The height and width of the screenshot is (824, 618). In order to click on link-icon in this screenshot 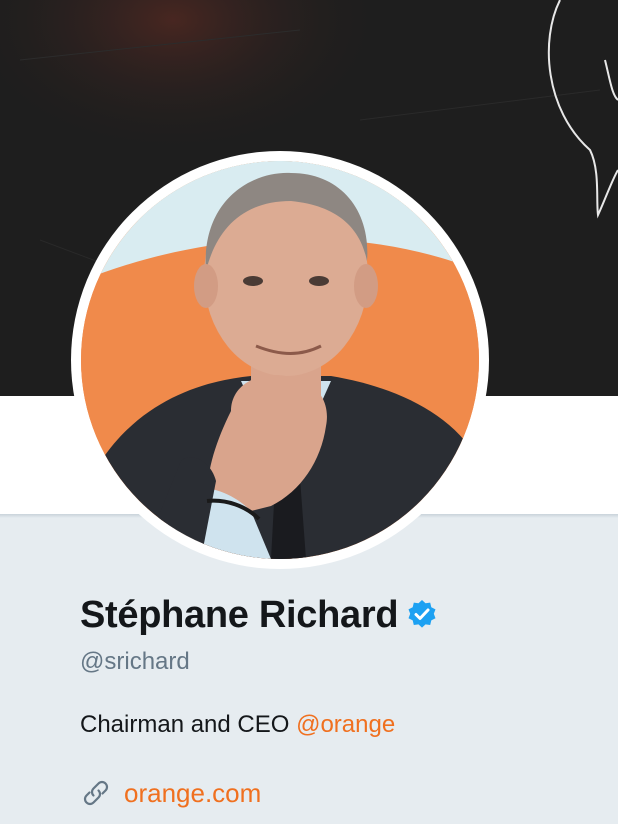, I will do `click(96, 793)`.